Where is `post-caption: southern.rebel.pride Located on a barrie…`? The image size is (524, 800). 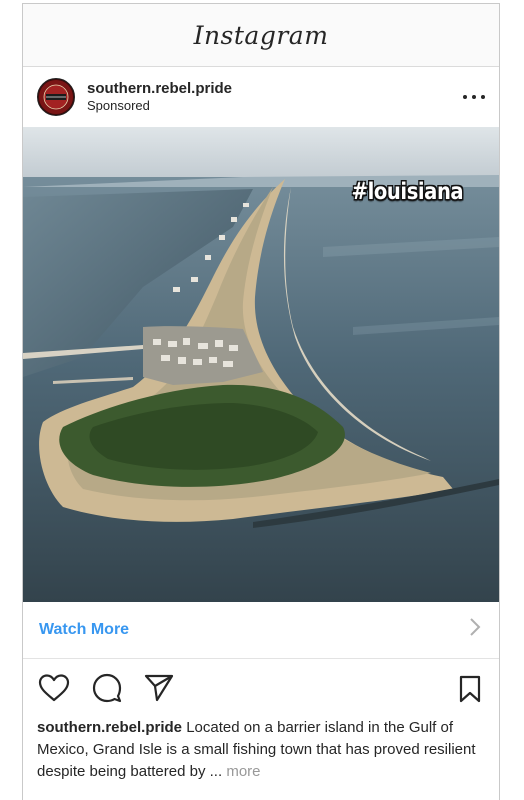 post-caption: southern.rebel.pride Located on a barrie… is located at coordinates (261, 750).